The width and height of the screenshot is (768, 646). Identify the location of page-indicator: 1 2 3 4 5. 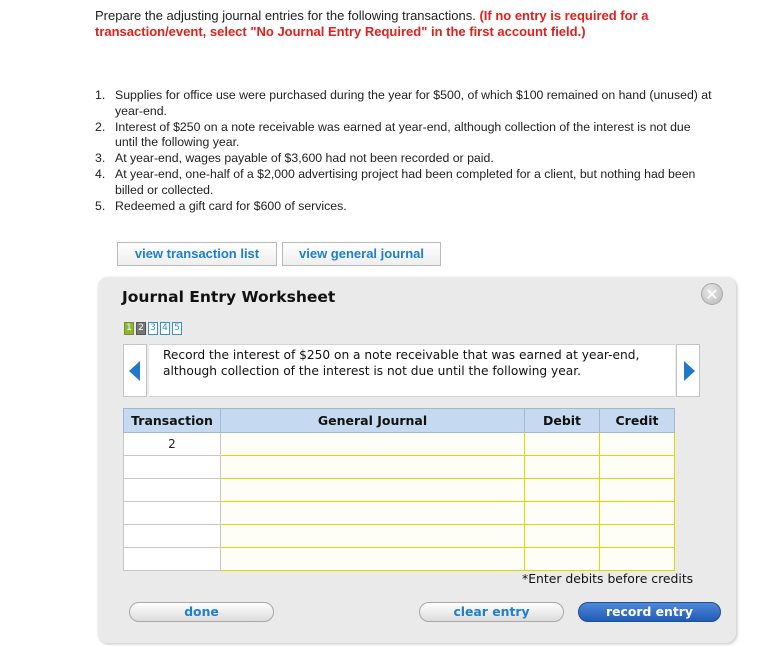
(153, 328).